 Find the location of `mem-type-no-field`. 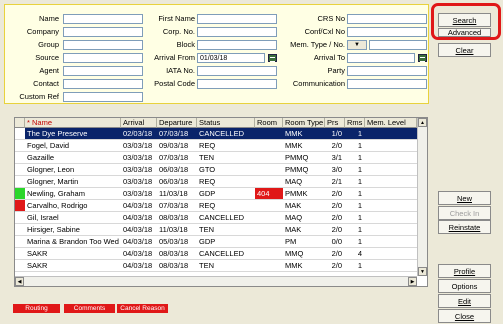

mem-type-no-field is located at coordinates (398, 45).